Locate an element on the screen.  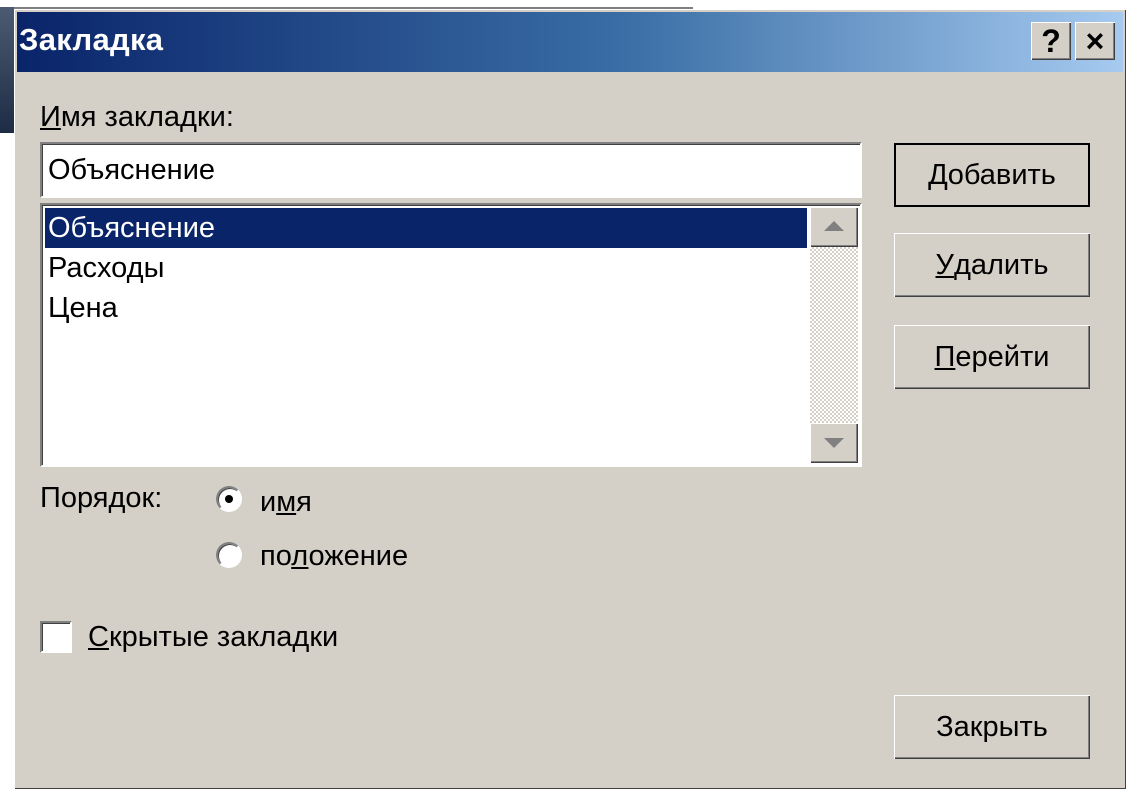
close-button: Закрыть is located at coordinates (992, 727).